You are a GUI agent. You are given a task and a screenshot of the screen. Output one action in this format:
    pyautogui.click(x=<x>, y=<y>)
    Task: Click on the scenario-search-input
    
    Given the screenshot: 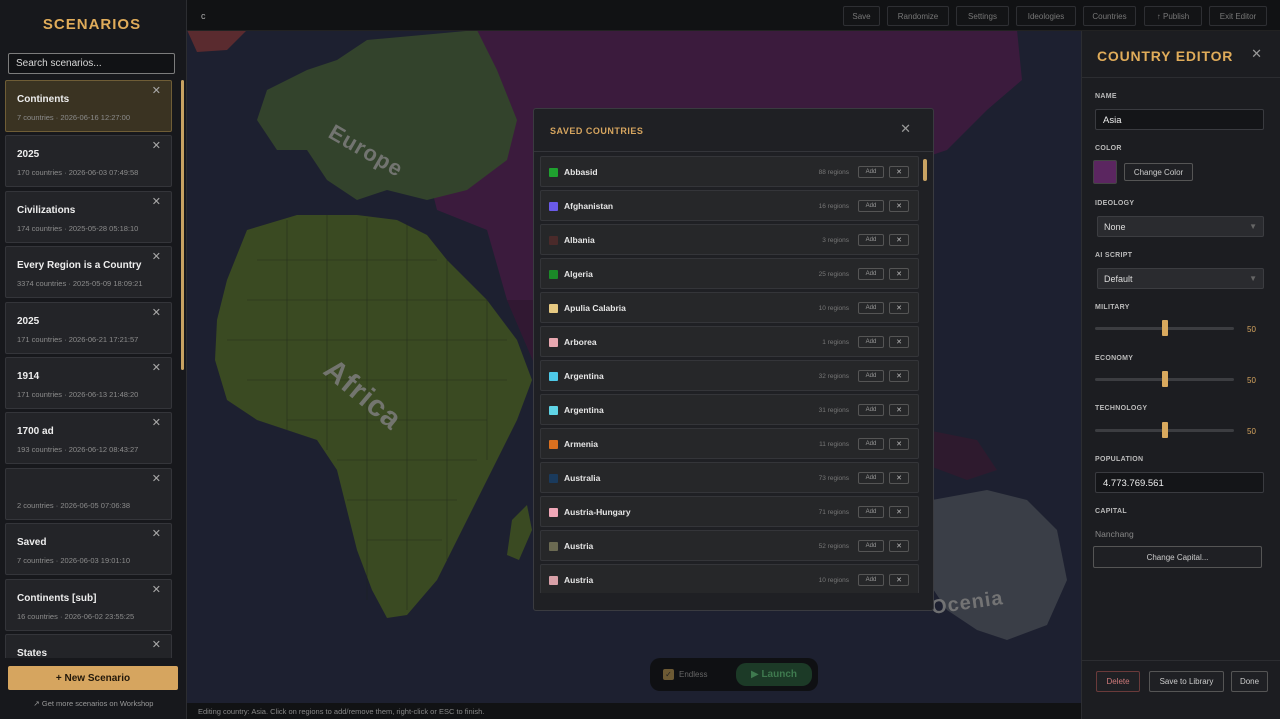 What is the action you would take?
    pyautogui.click(x=91, y=63)
    